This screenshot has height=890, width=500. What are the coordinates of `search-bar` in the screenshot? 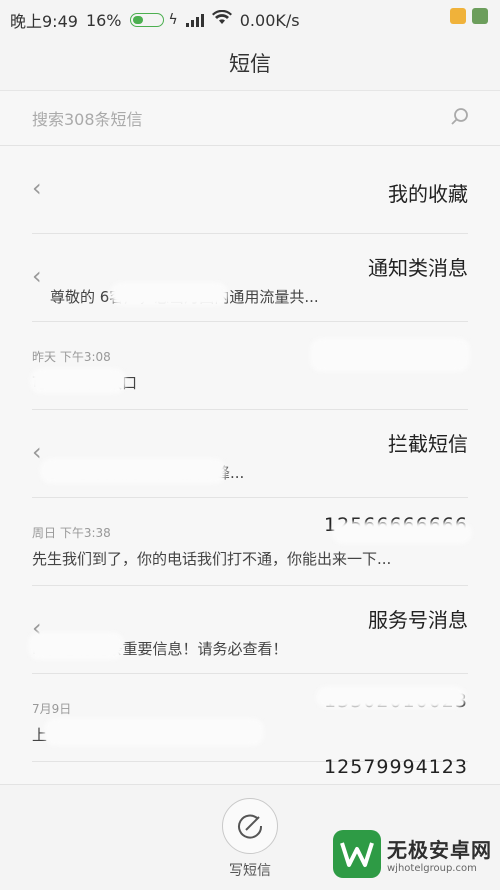 It's located at (250, 118).